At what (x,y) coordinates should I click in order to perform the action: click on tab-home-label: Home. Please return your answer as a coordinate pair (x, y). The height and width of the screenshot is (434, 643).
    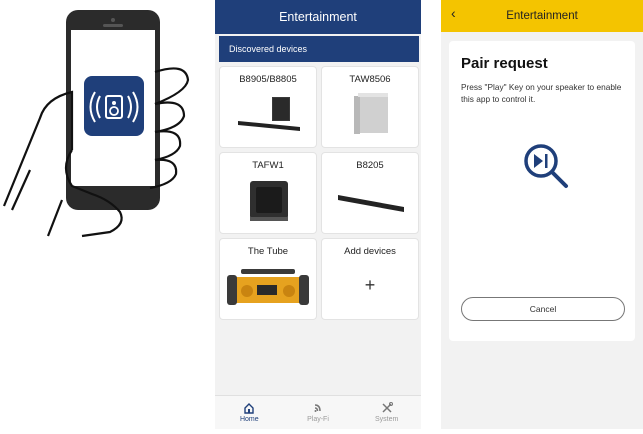
    Looking at the image, I should click on (249, 419).